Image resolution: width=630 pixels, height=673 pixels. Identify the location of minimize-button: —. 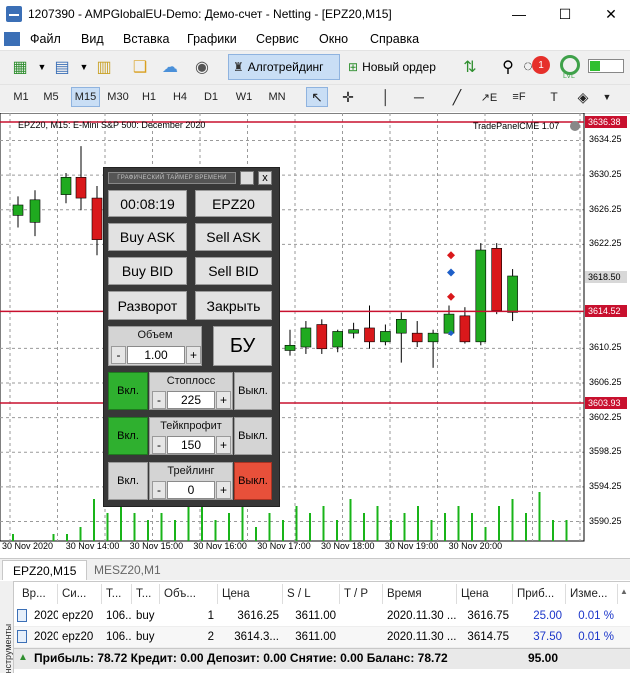
(519, 14).